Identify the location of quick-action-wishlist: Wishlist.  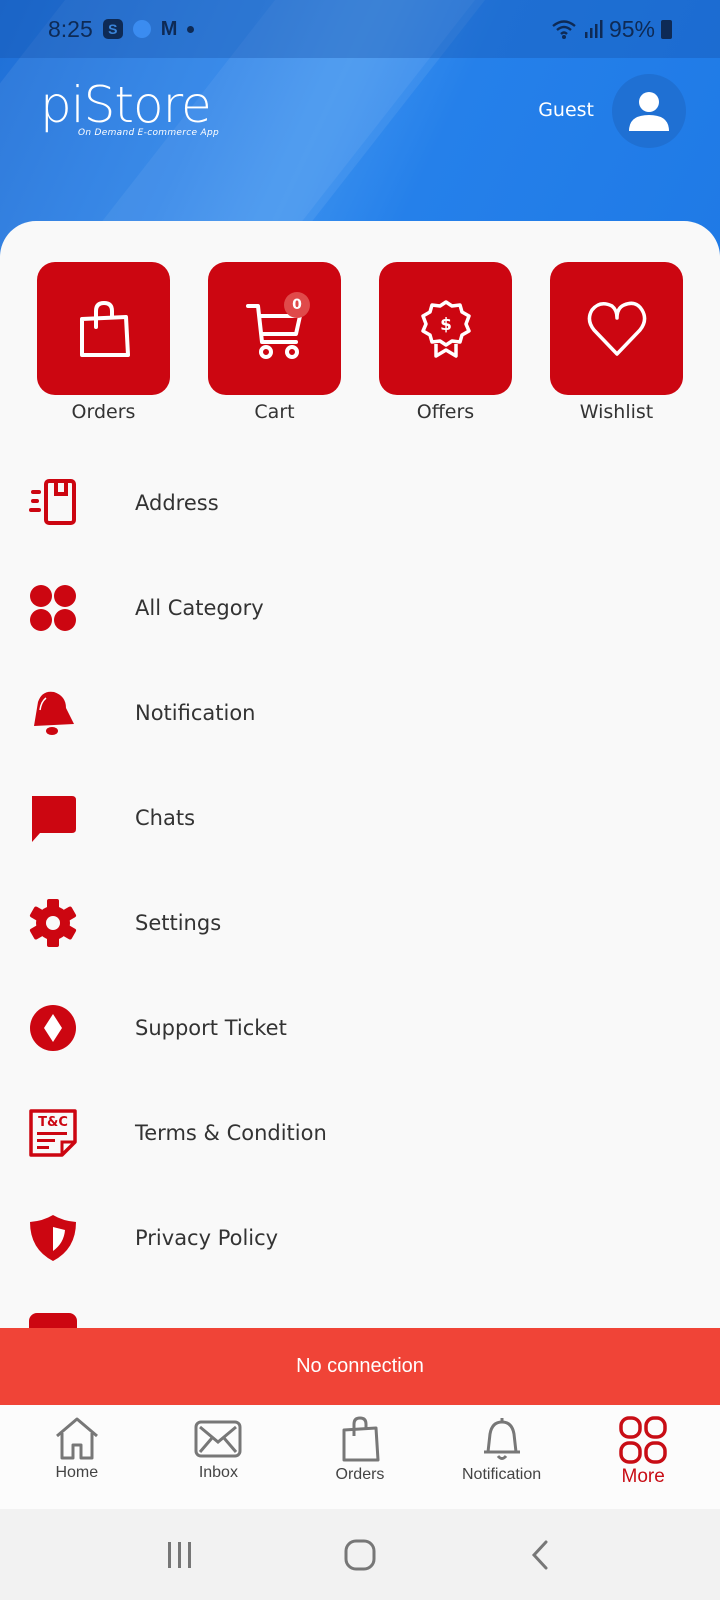
(616, 342).